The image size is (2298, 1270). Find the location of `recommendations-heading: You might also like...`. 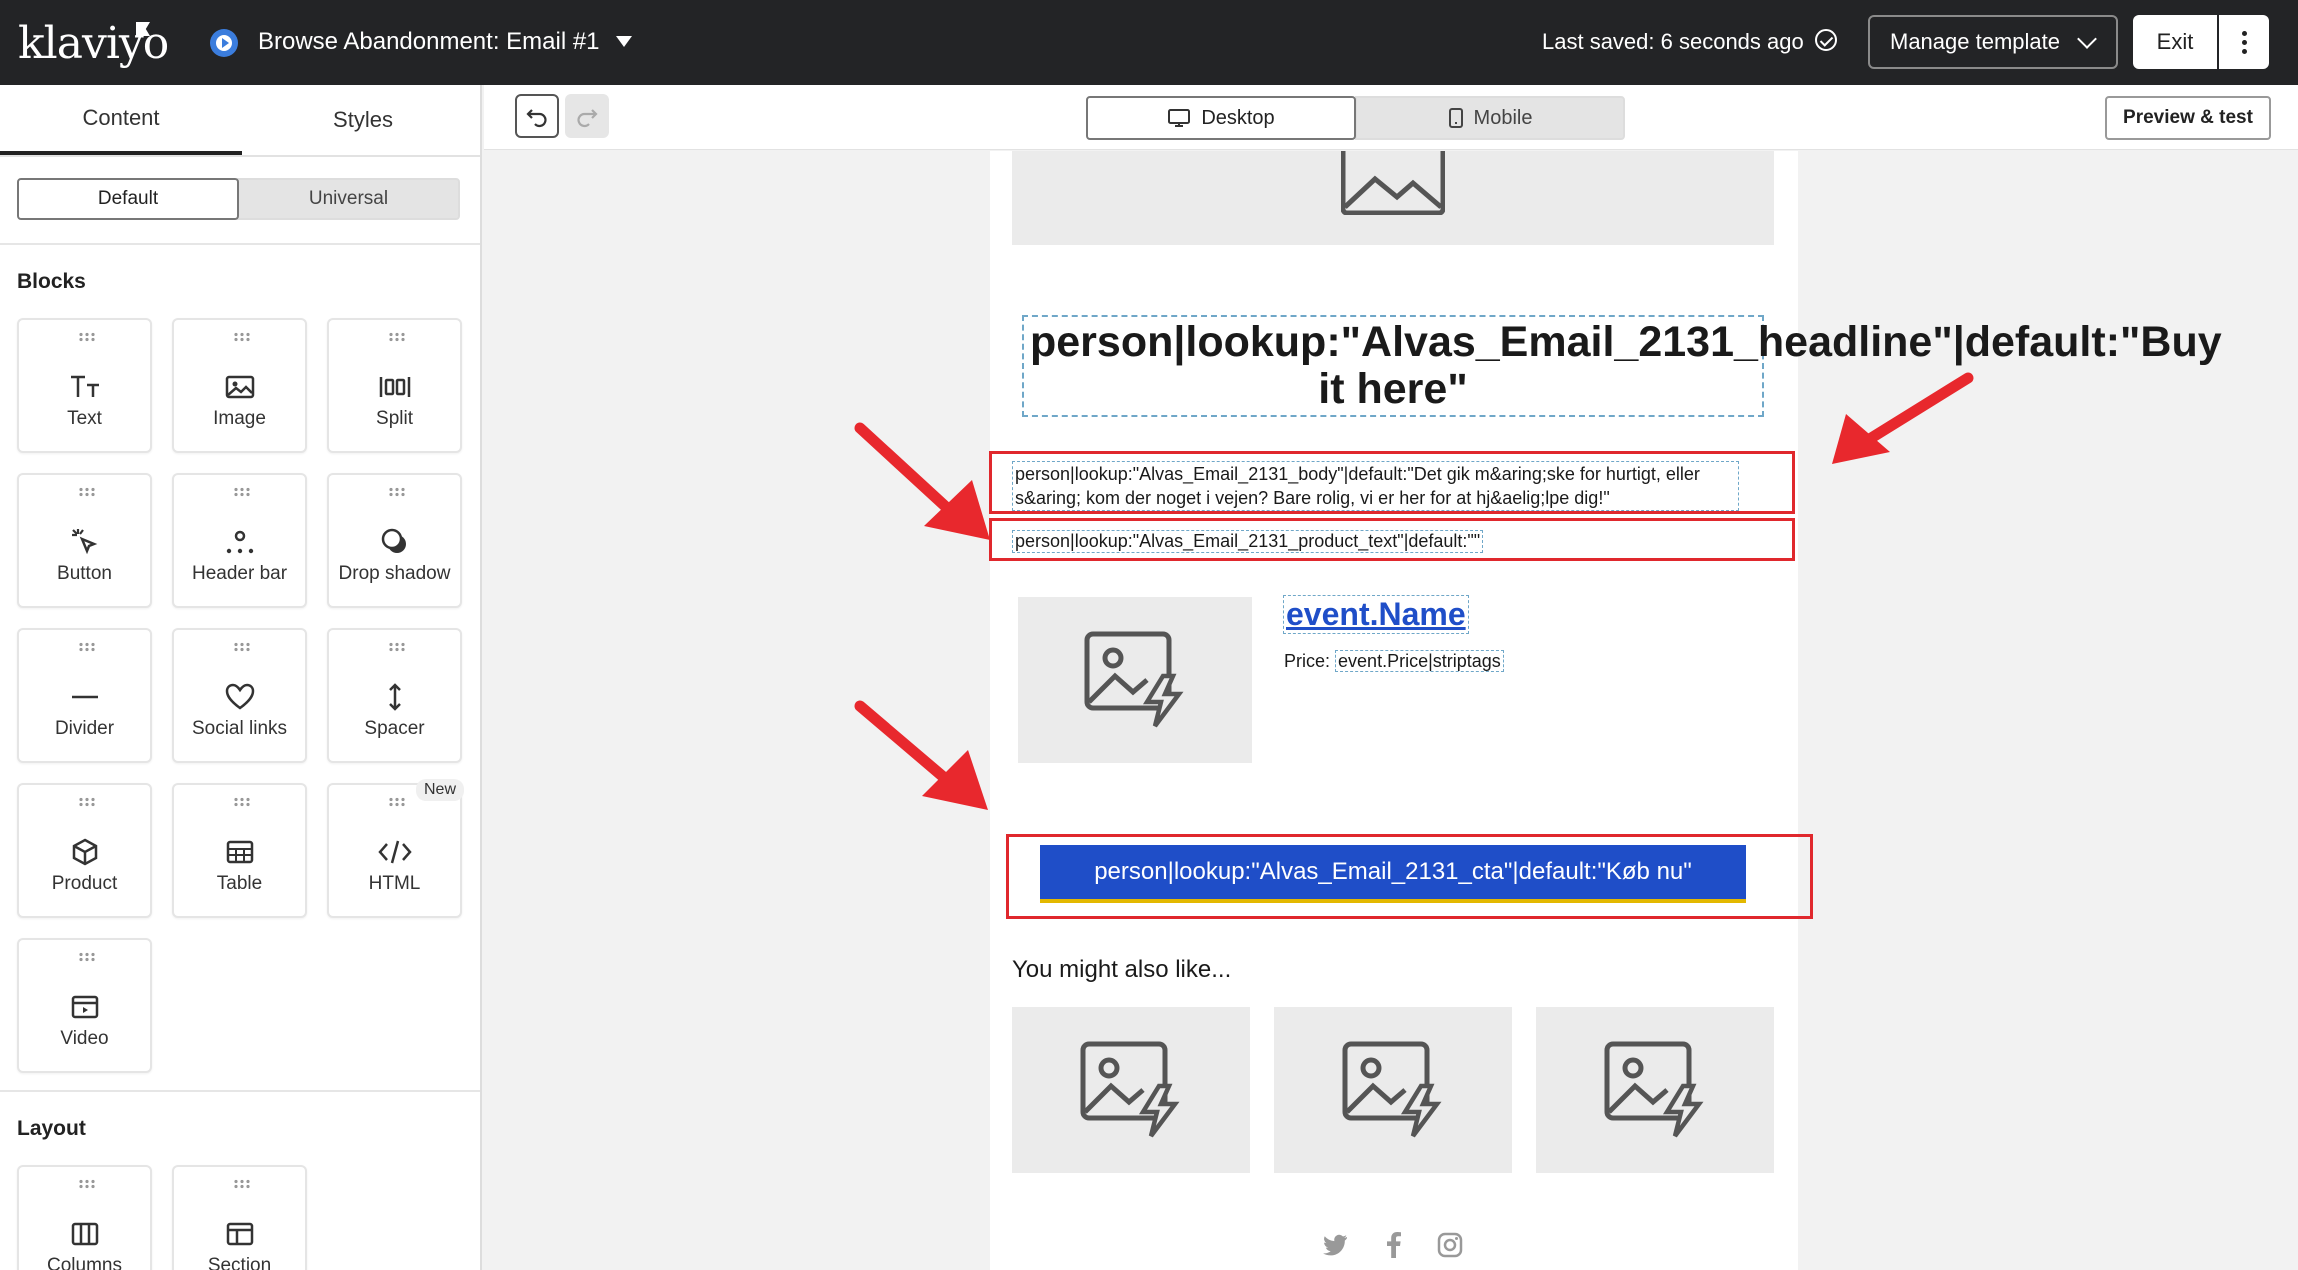

recommendations-heading: You might also like... is located at coordinates (1121, 970).